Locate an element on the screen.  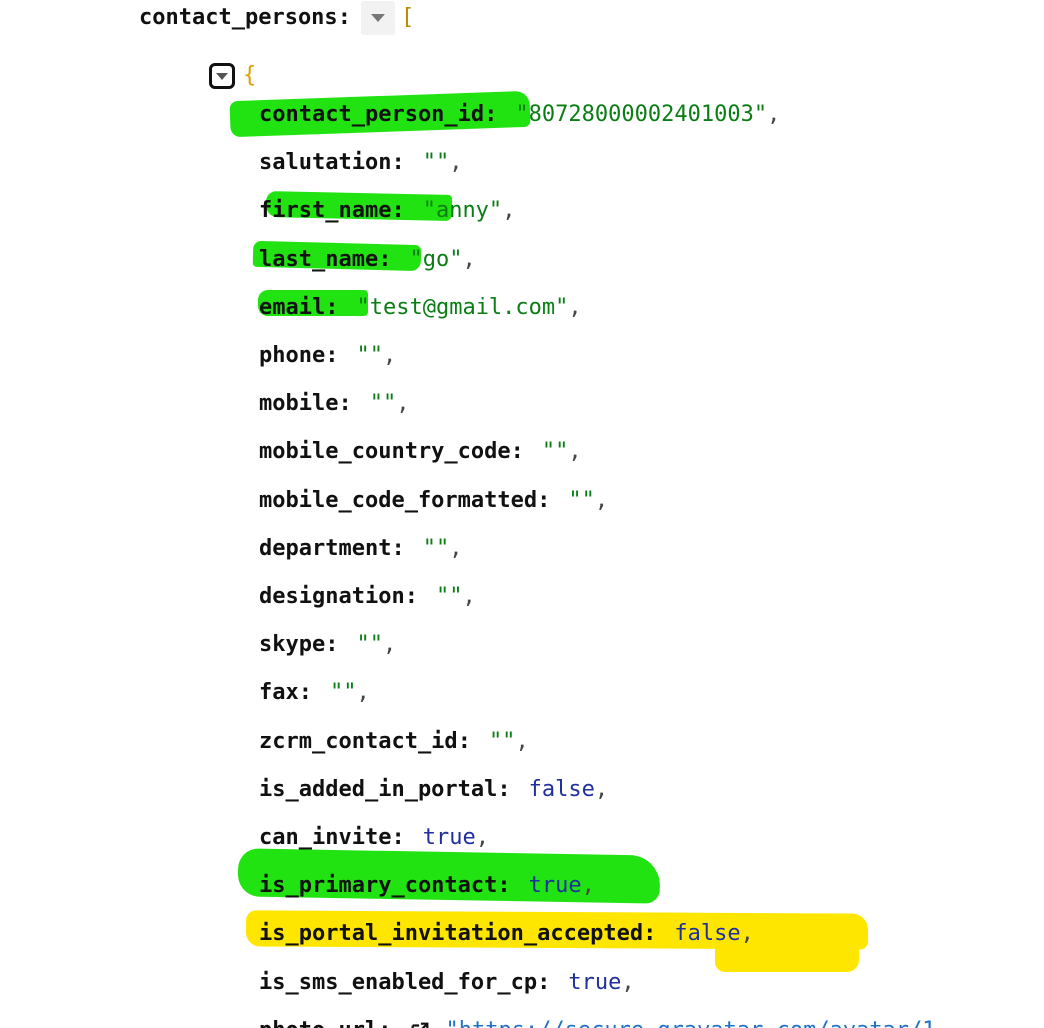
field-key: last_name is located at coordinates (319, 259).